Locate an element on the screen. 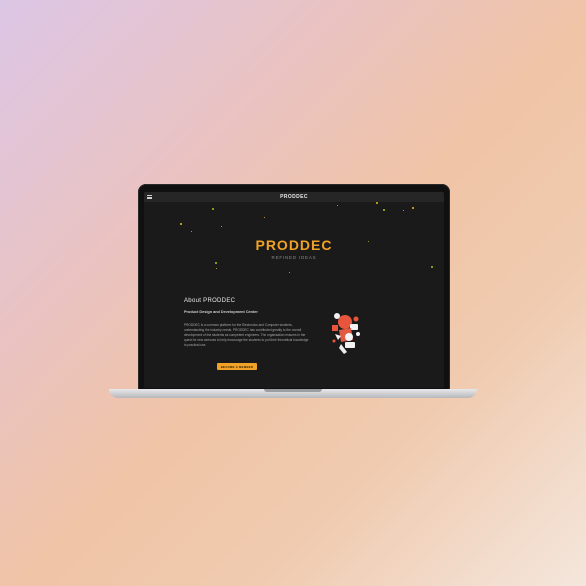  laptop-notch is located at coordinates (293, 390).